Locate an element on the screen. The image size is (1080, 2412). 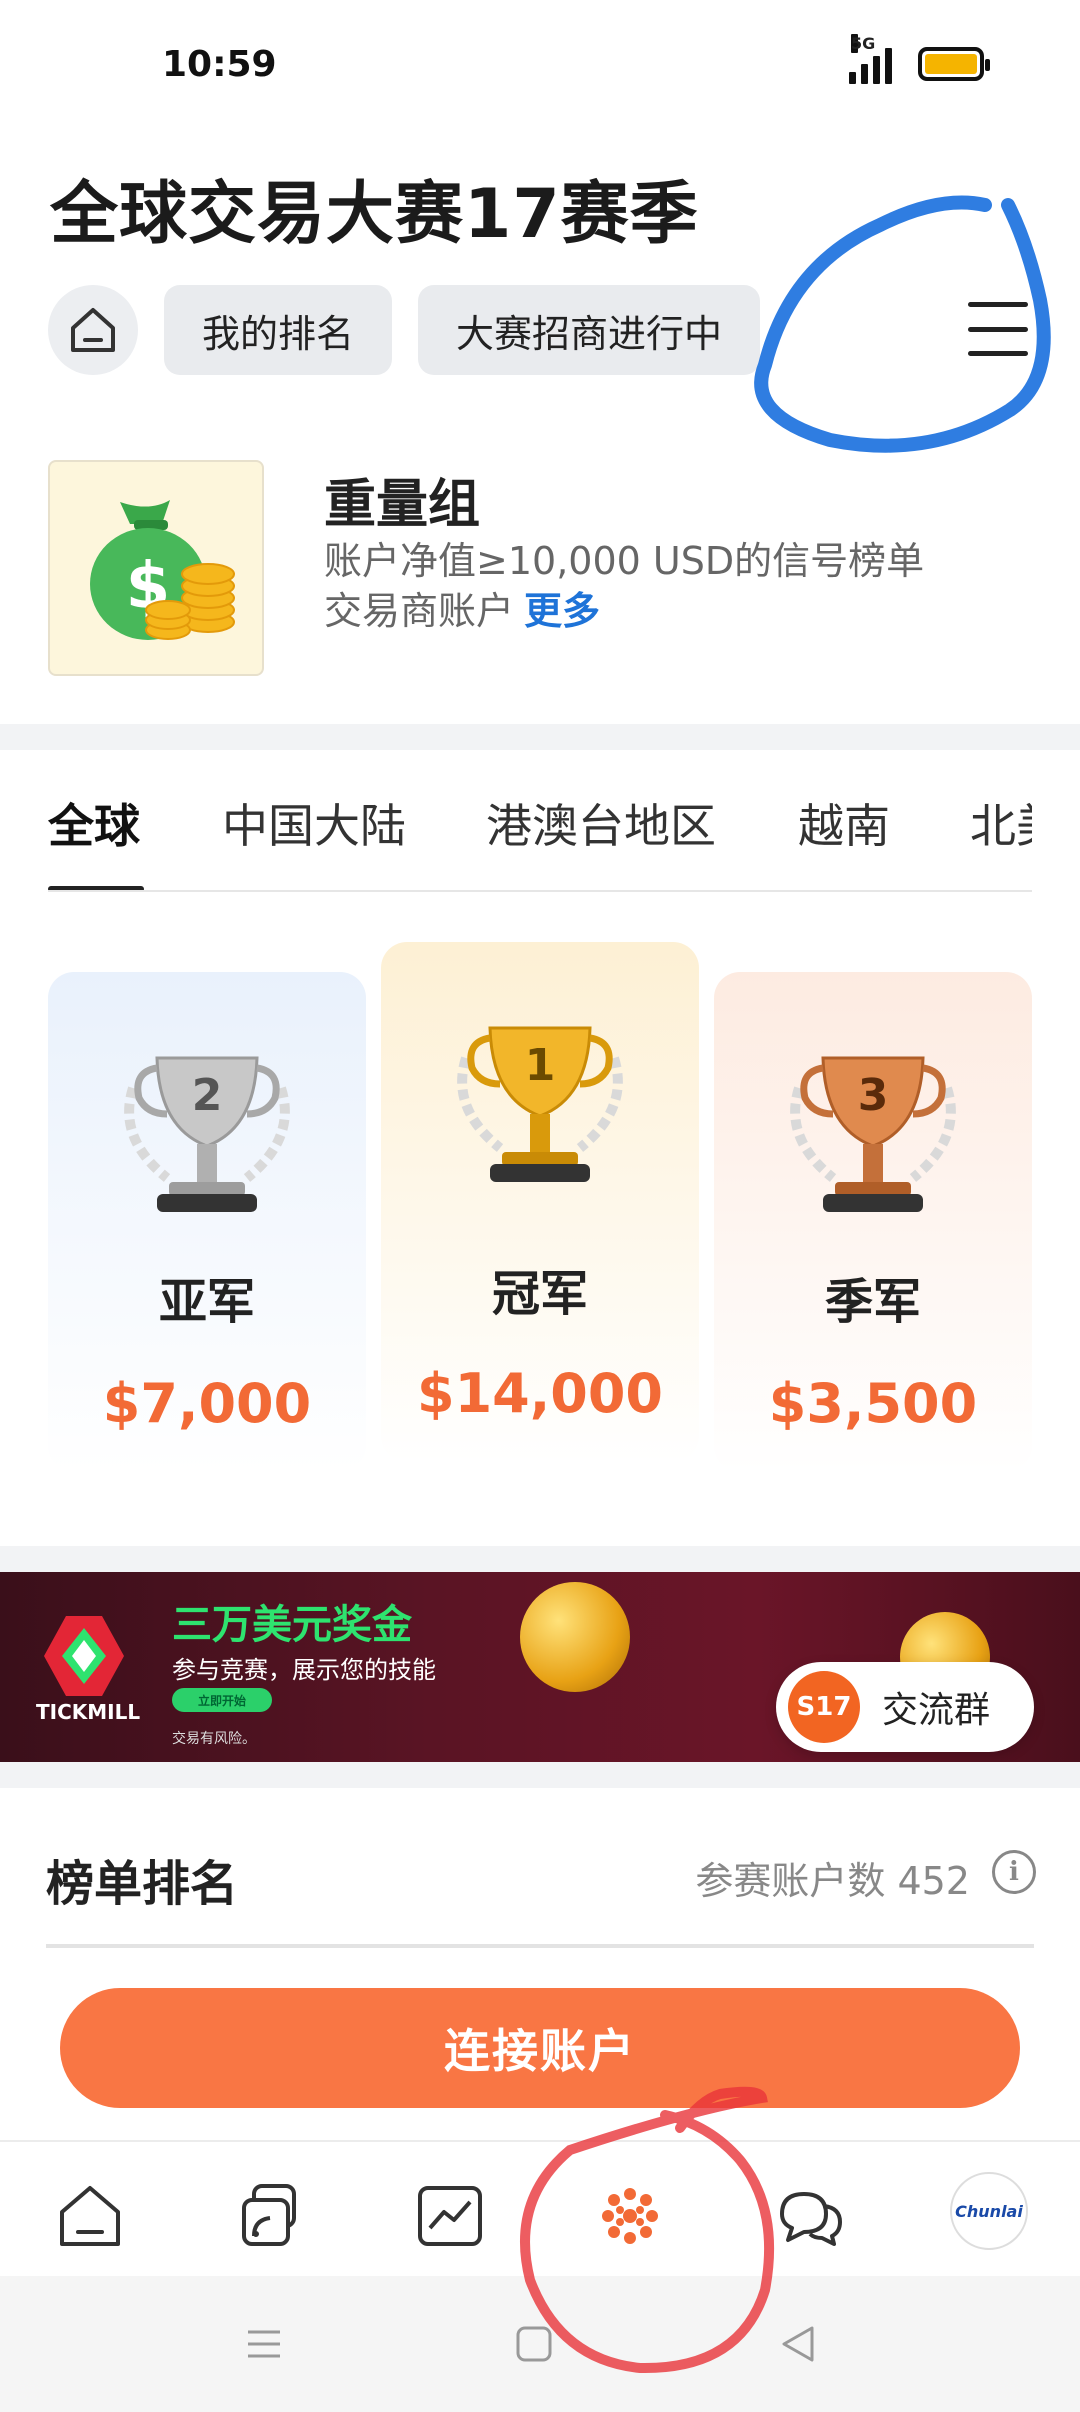
community-group-button: S17 交流群 is located at coordinates (905, 1707).